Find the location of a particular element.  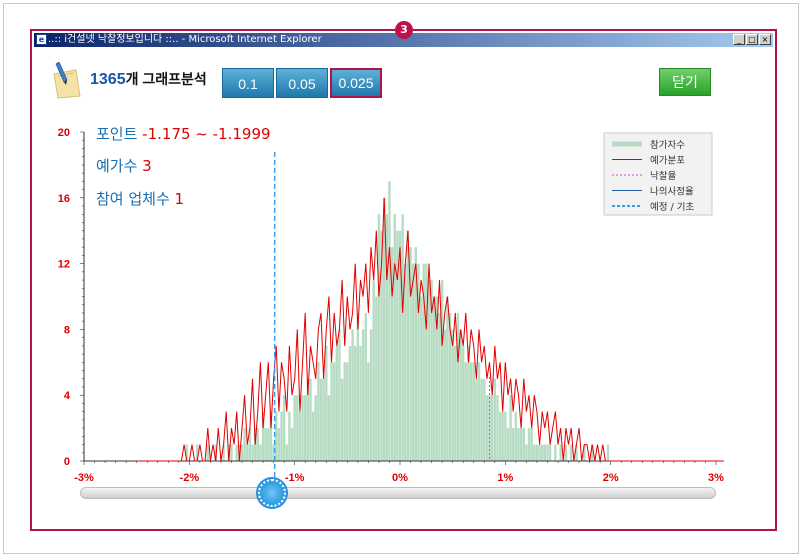

estimate-count-label: 예가수 is located at coordinates (119, 166).